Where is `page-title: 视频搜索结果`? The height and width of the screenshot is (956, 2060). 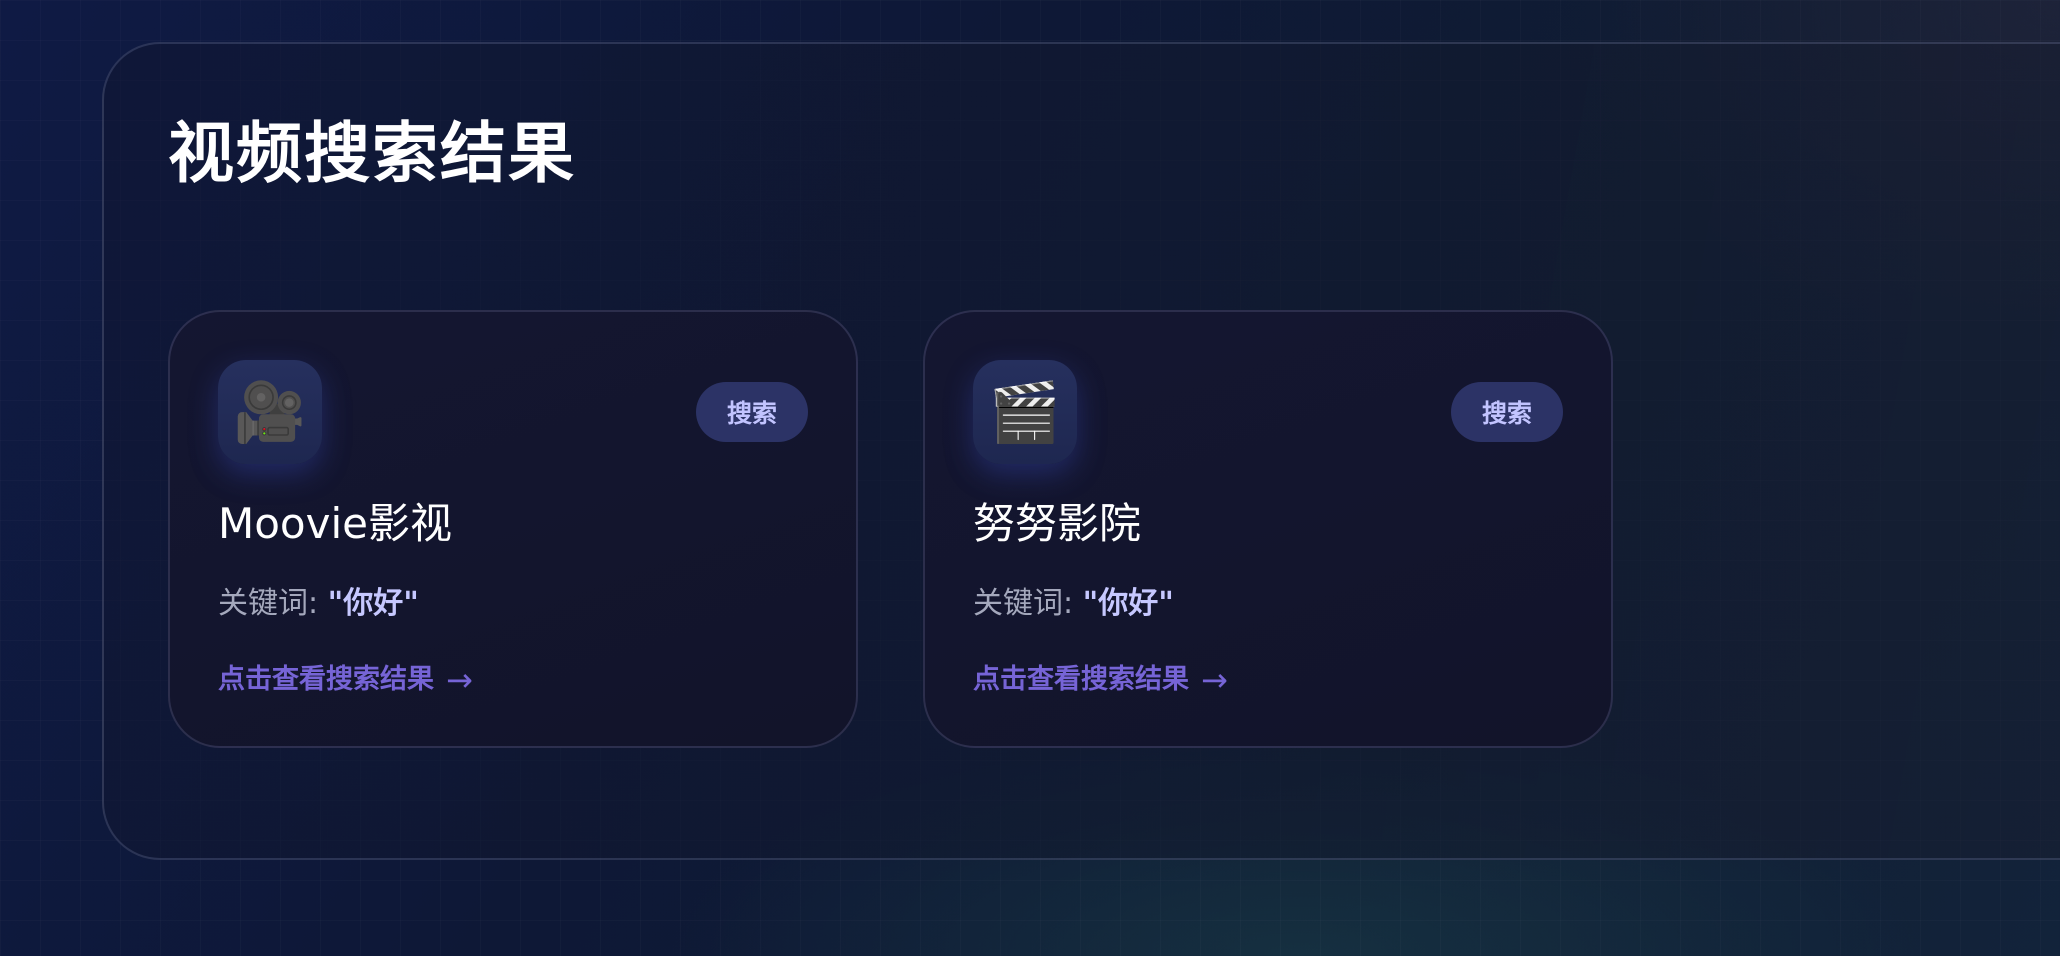
page-title: 视频搜索结果 is located at coordinates (372, 153).